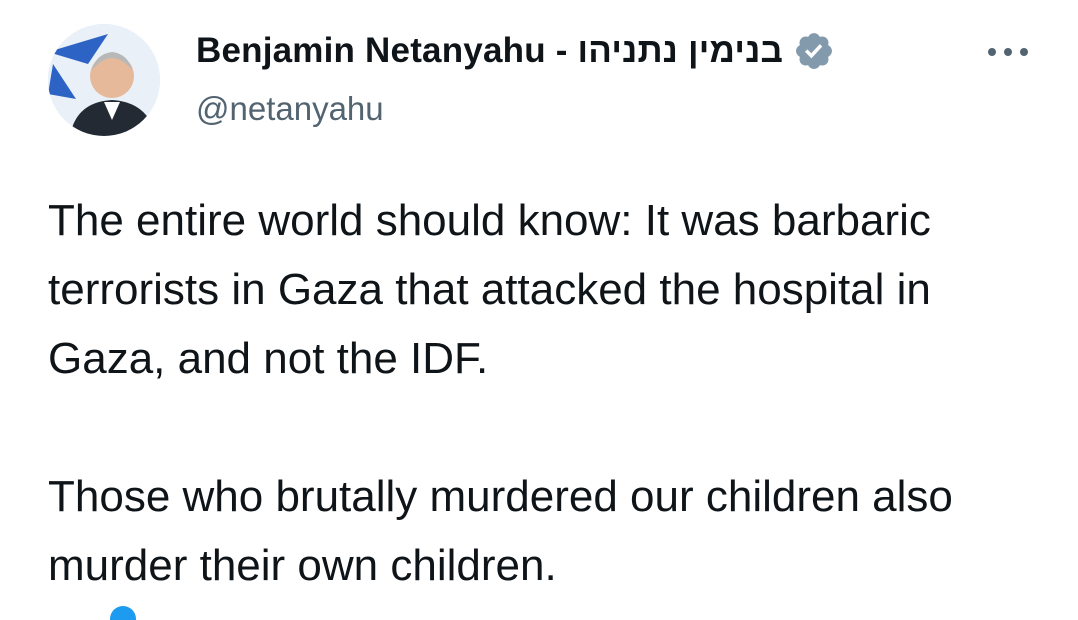 The height and width of the screenshot is (620, 1078). I want to click on tweet-footer-partial, so click(278, 610).